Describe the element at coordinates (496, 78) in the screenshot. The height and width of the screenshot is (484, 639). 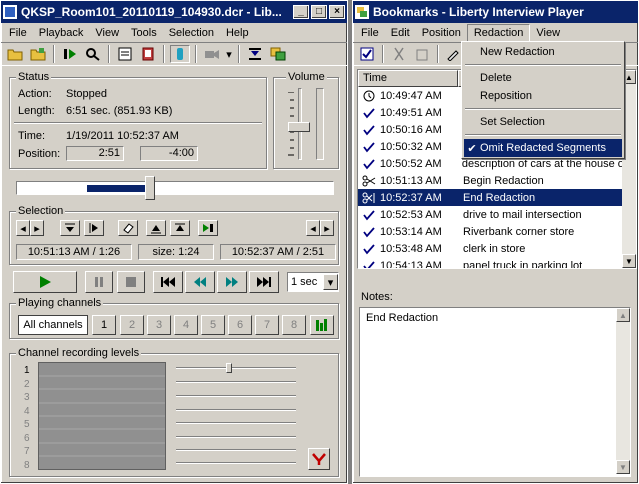
I see `menu-item-delete: Delete` at that location.